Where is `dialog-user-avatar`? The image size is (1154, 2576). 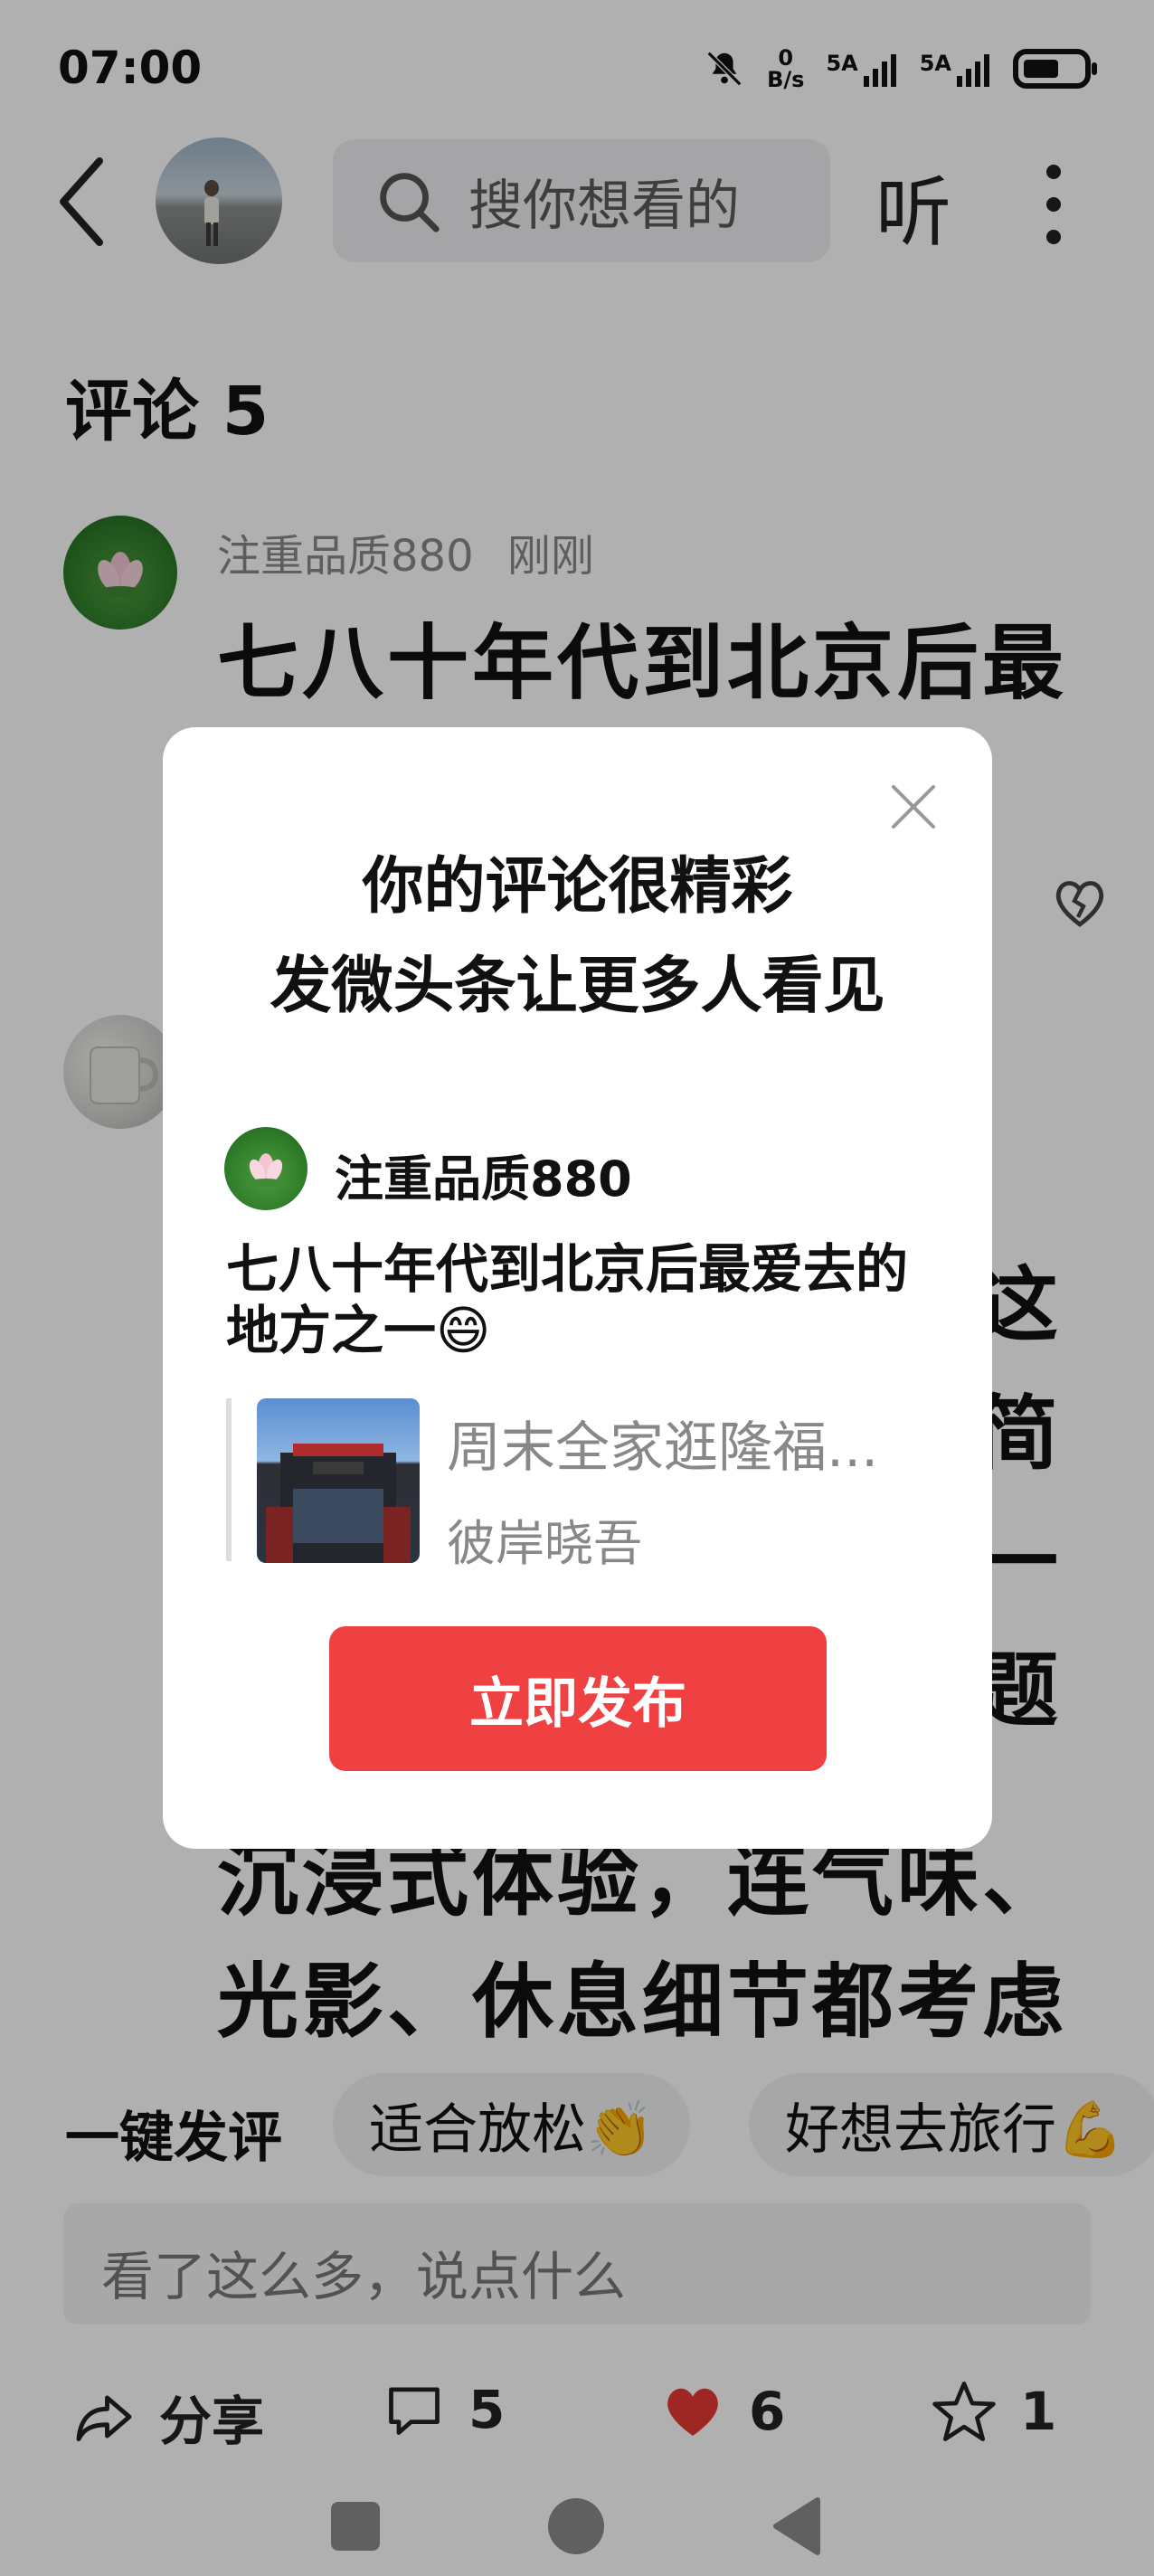
dialog-user-avatar is located at coordinates (265, 1168).